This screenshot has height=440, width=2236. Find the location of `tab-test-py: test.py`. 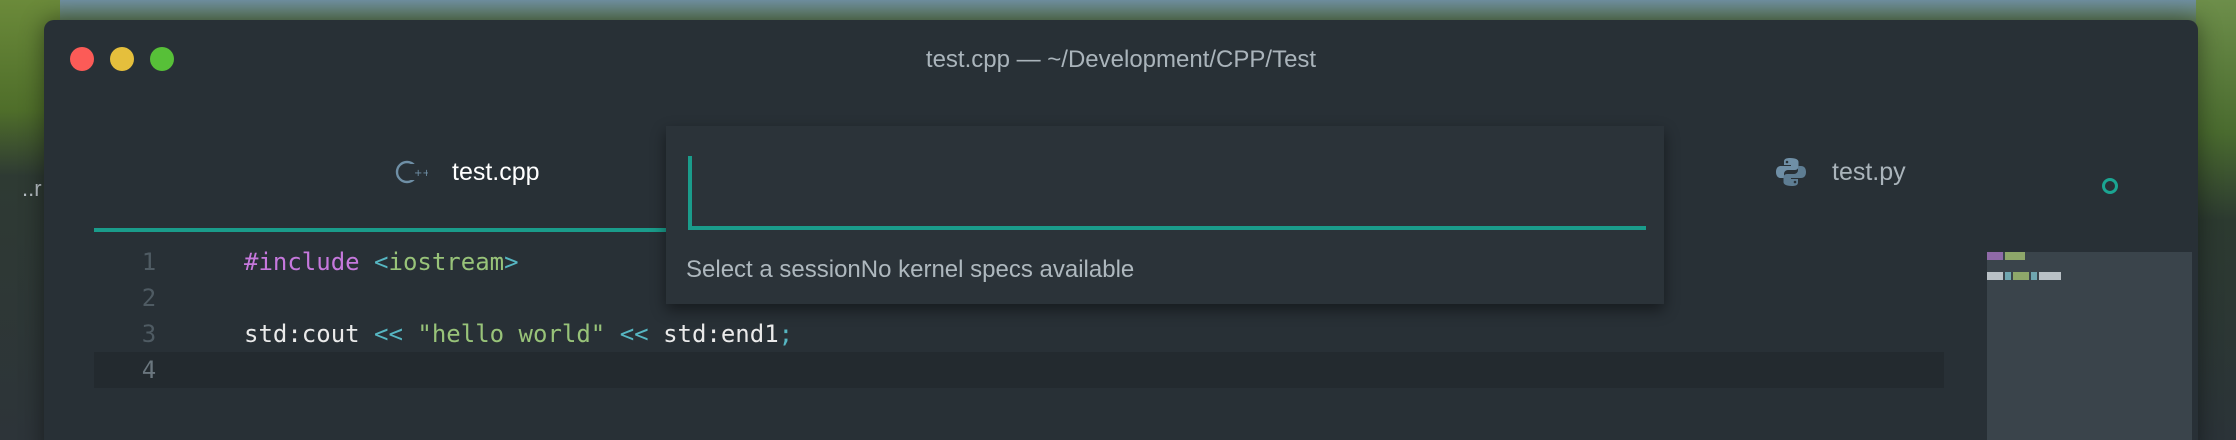

tab-test-py: test.py is located at coordinates (1840, 172).